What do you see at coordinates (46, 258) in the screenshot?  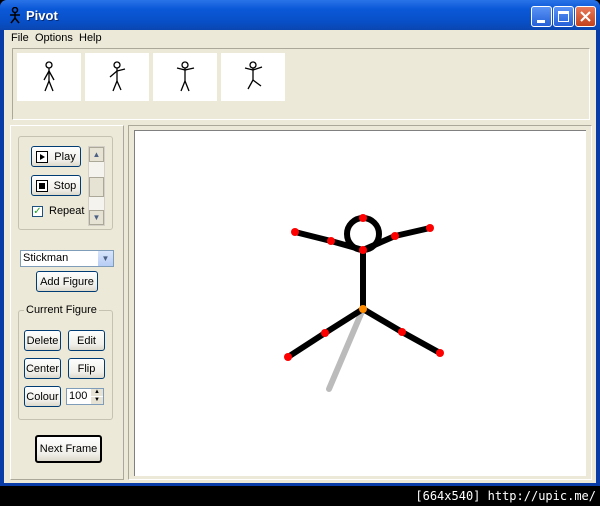 I see `figure-type-value: Stickman` at bounding box center [46, 258].